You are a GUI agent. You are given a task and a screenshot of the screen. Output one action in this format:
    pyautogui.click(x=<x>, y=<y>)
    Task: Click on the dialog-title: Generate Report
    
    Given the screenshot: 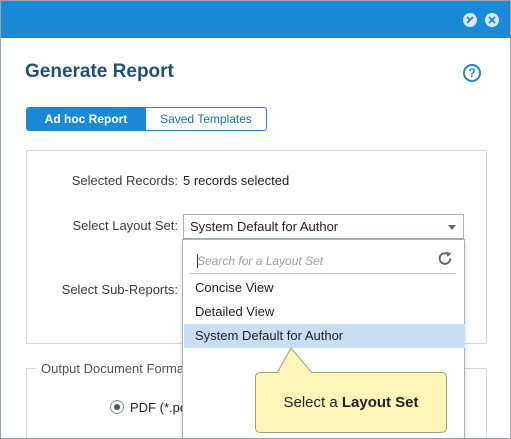 What is the action you would take?
    pyautogui.click(x=99, y=71)
    